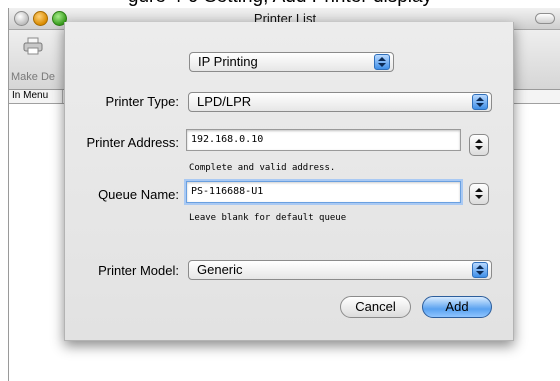  Describe the element at coordinates (133, 142) in the screenshot. I see `printer-address-label: Printer Address:` at that location.